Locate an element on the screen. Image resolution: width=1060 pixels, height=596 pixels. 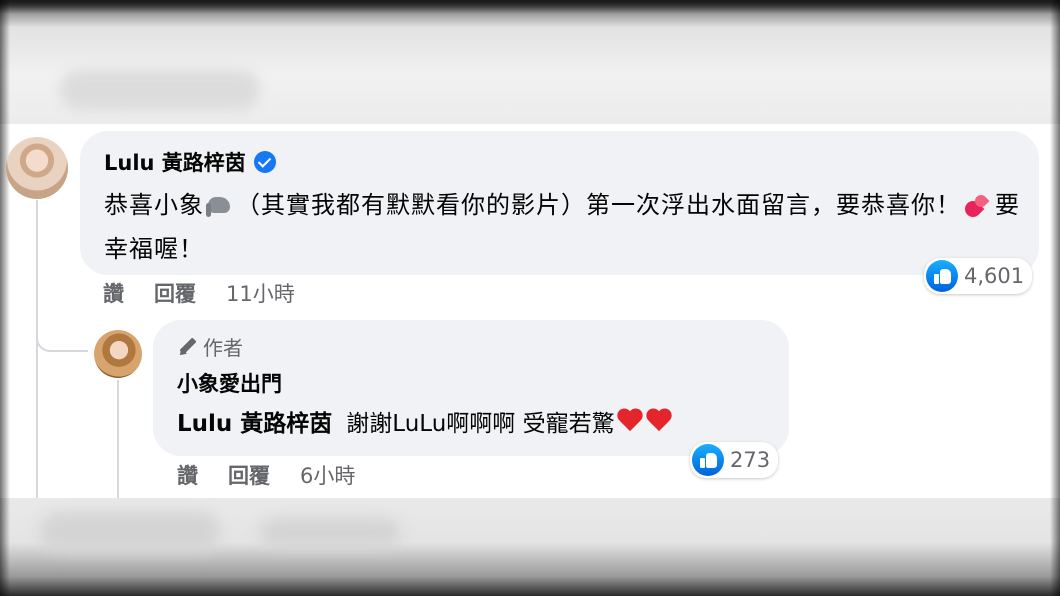
reaction-count: 273 is located at coordinates (750, 460).